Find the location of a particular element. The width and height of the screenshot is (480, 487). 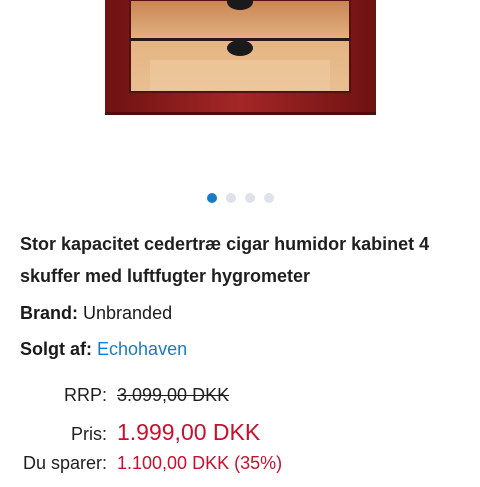

rrp-value: 3.099,00 DKK is located at coordinates (173, 395).